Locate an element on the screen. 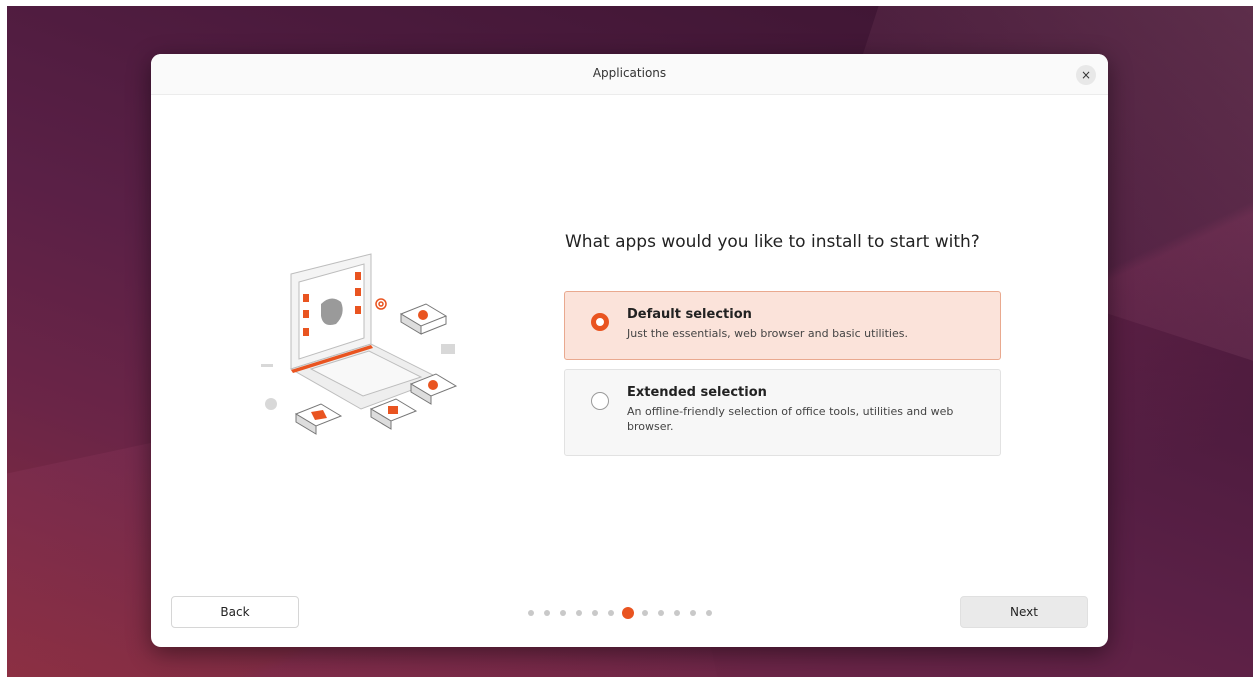 The image size is (1253, 677). radio-selected-icon is located at coordinates (600, 322).